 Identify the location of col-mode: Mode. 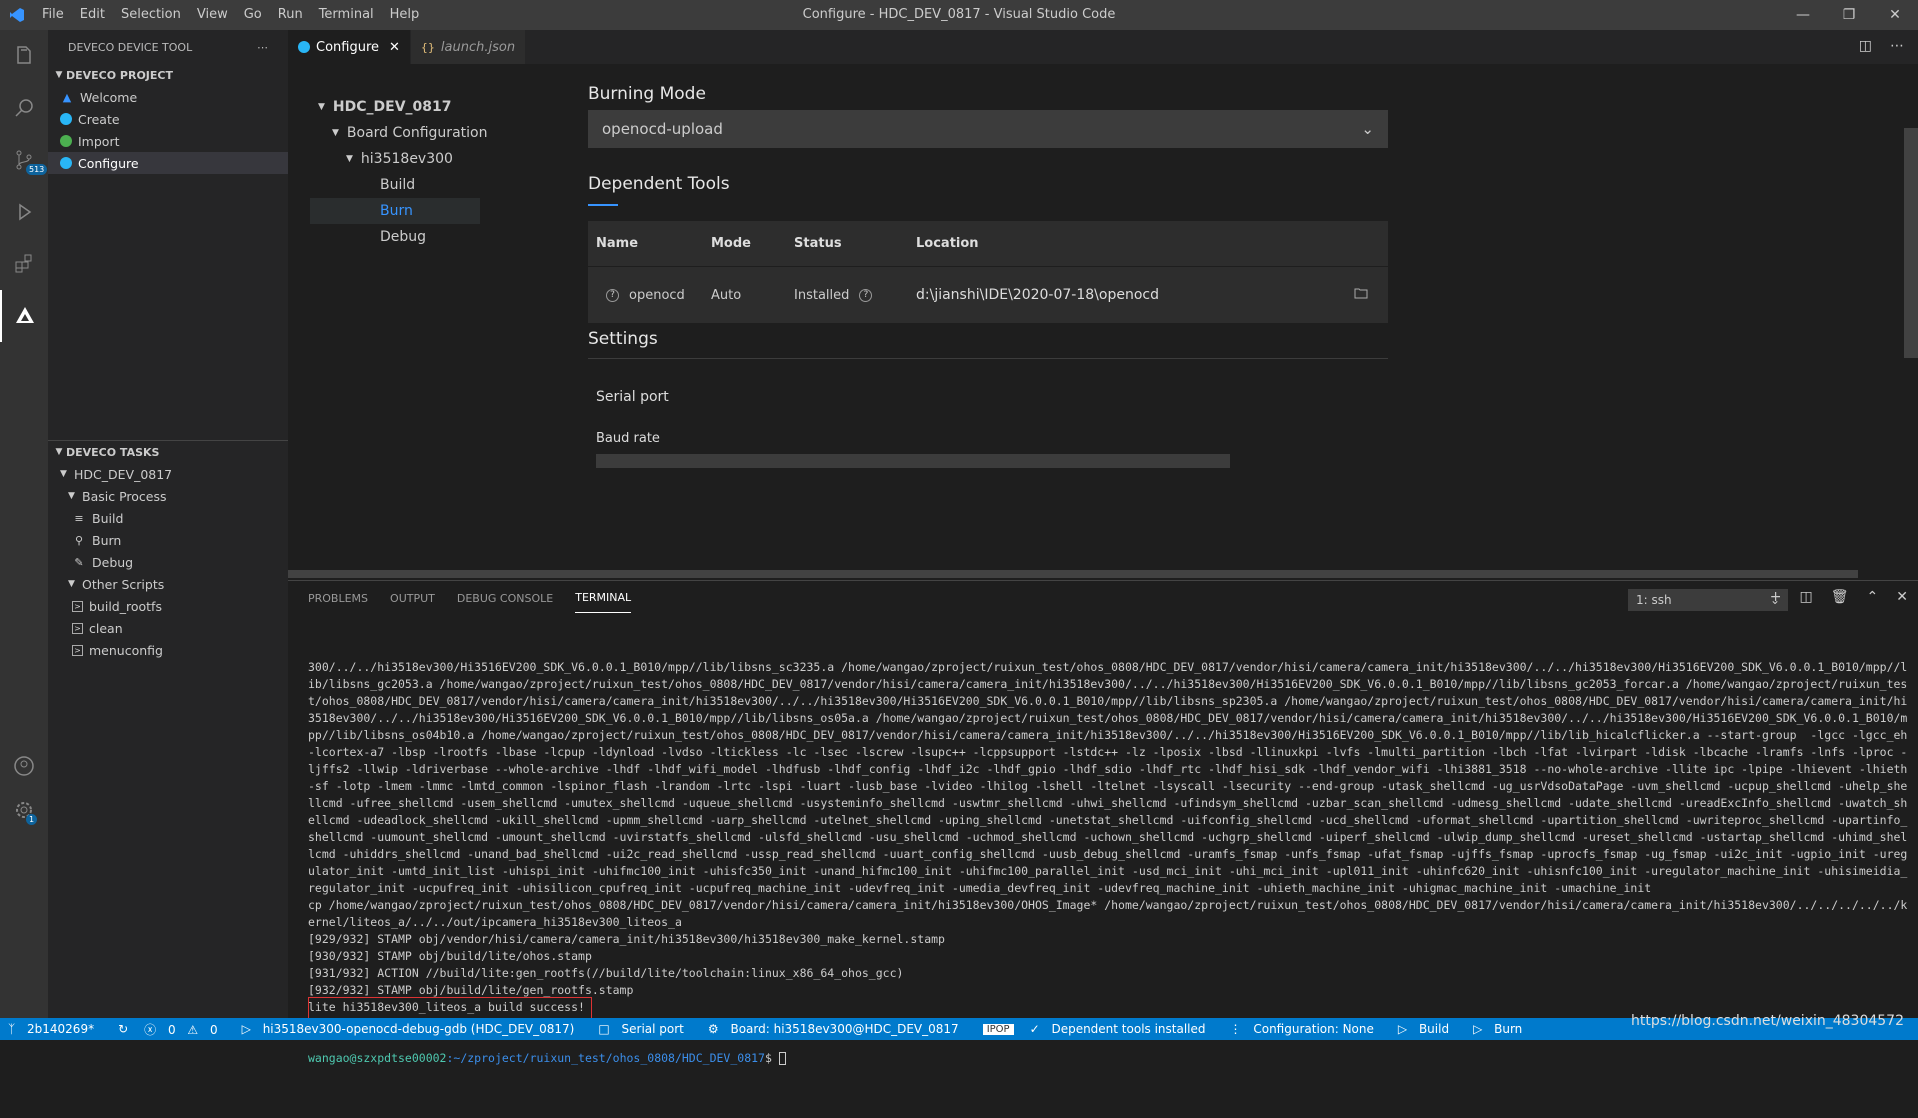
(731, 243).